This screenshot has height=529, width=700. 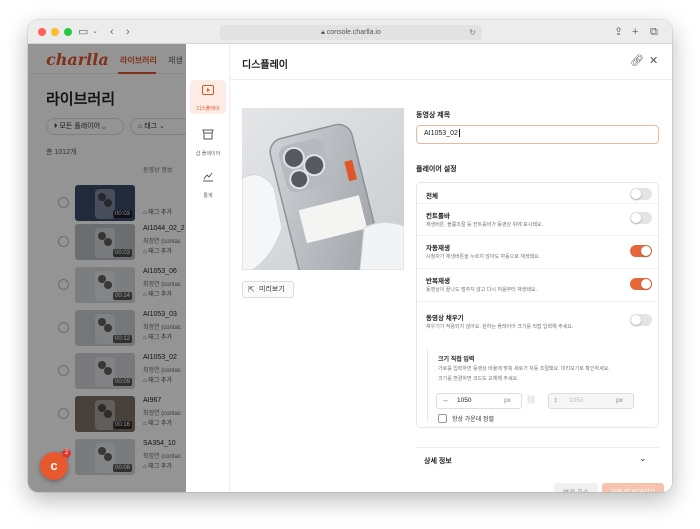 I want to click on center-align-label: 항상 가운데 정렬, so click(x=473, y=420).